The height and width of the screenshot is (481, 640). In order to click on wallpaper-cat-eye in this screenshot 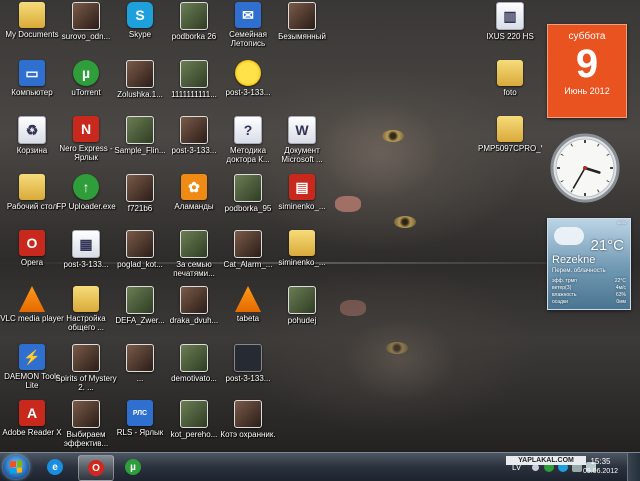, I will do `click(393, 136)`.